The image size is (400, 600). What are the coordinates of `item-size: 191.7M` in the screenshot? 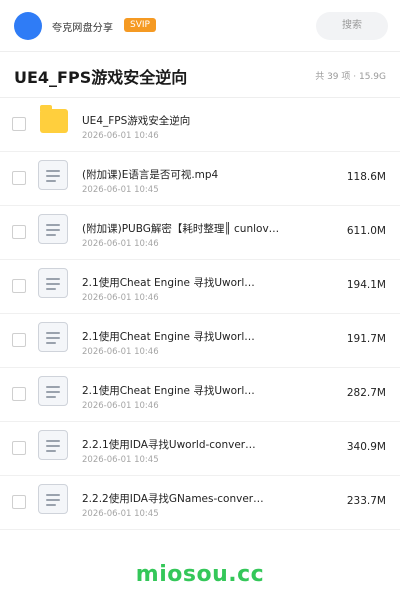 It's located at (366, 339).